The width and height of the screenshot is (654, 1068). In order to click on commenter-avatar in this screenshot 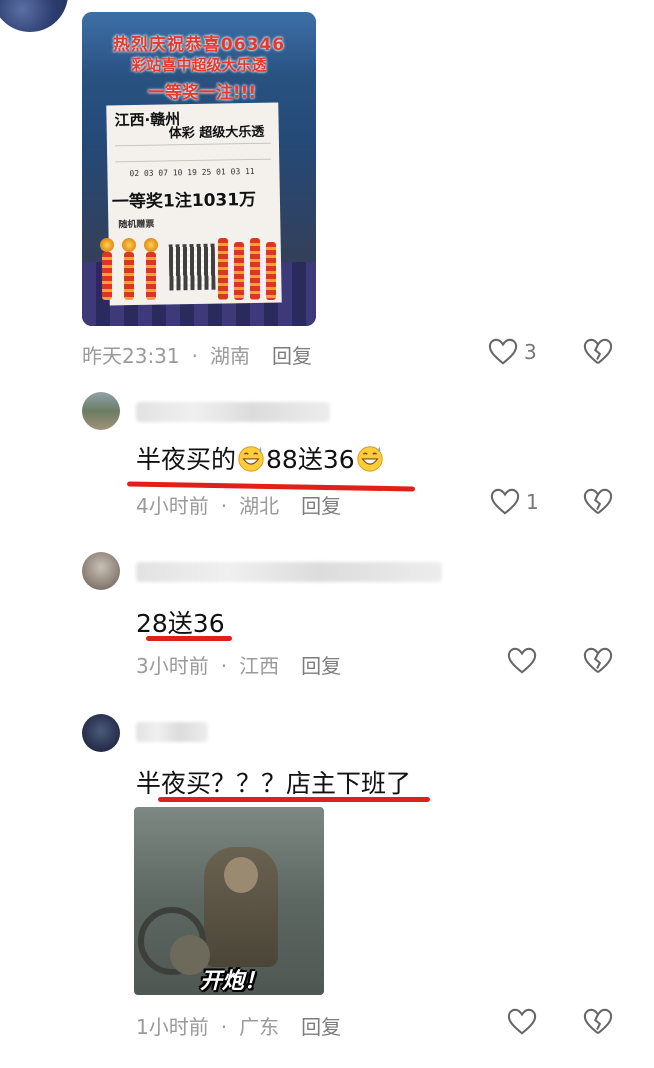, I will do `click(34, 16)`.